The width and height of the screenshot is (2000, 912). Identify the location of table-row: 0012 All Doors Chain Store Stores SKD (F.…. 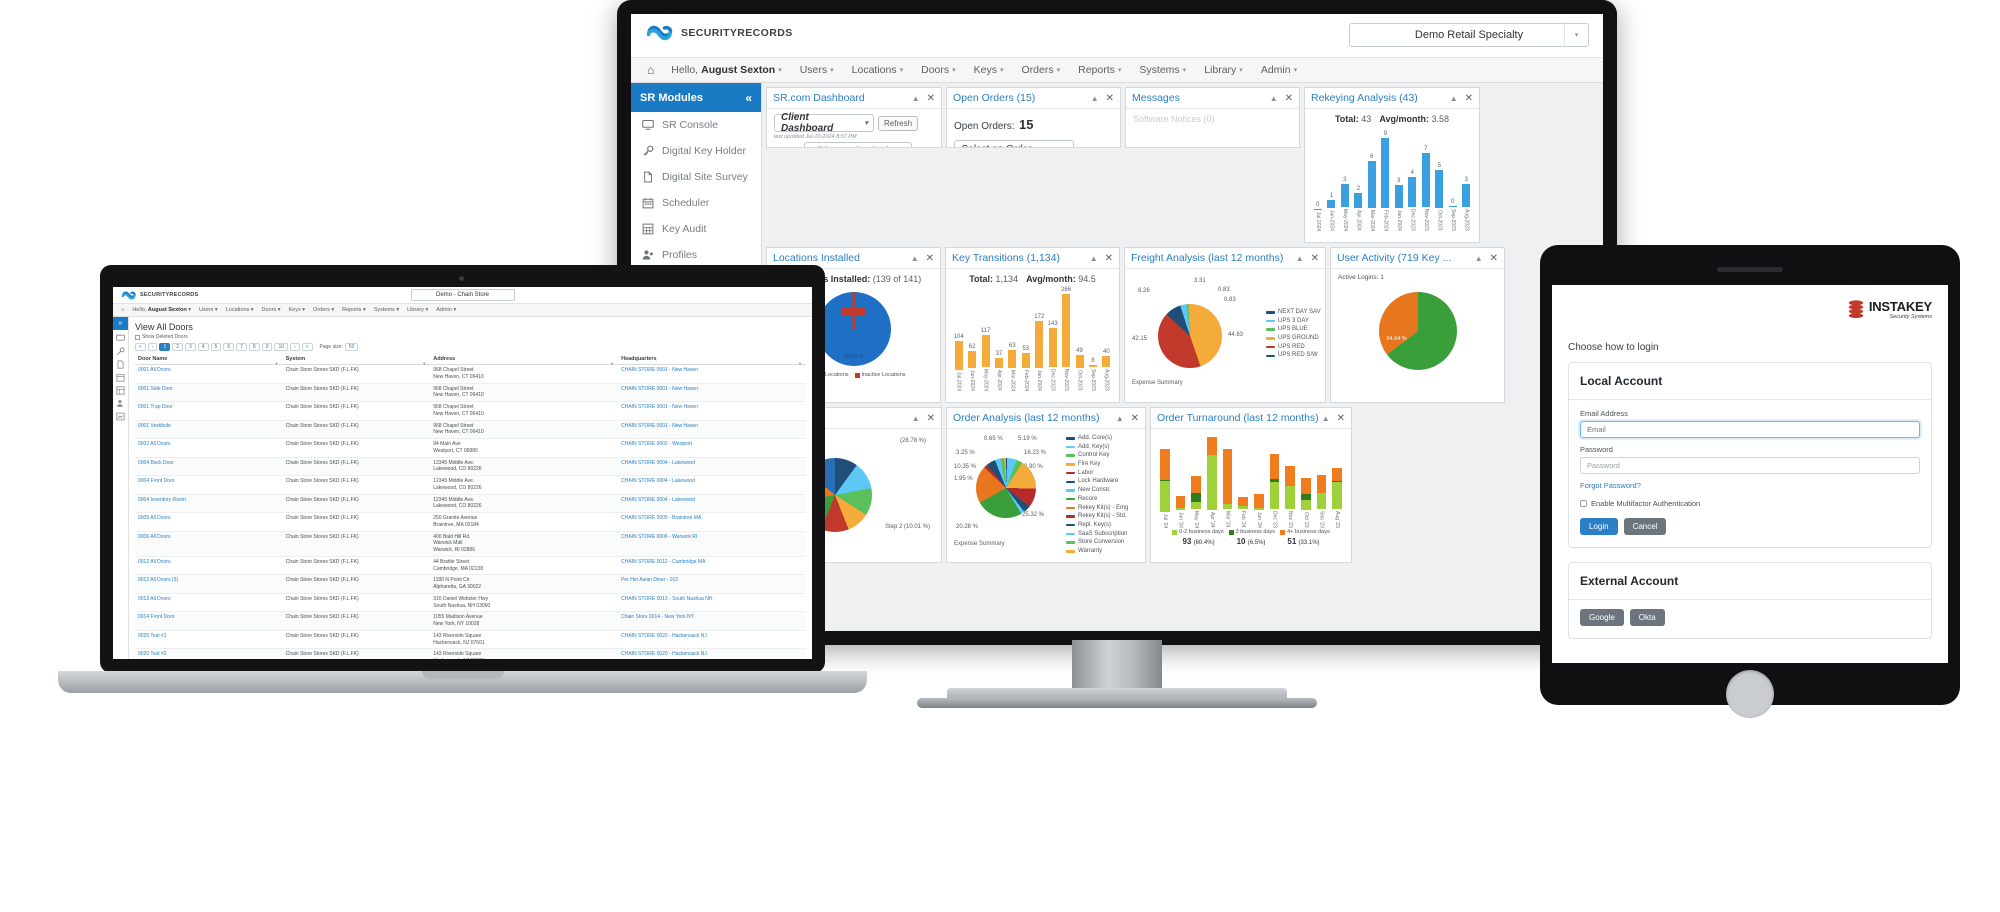
(470, 566).